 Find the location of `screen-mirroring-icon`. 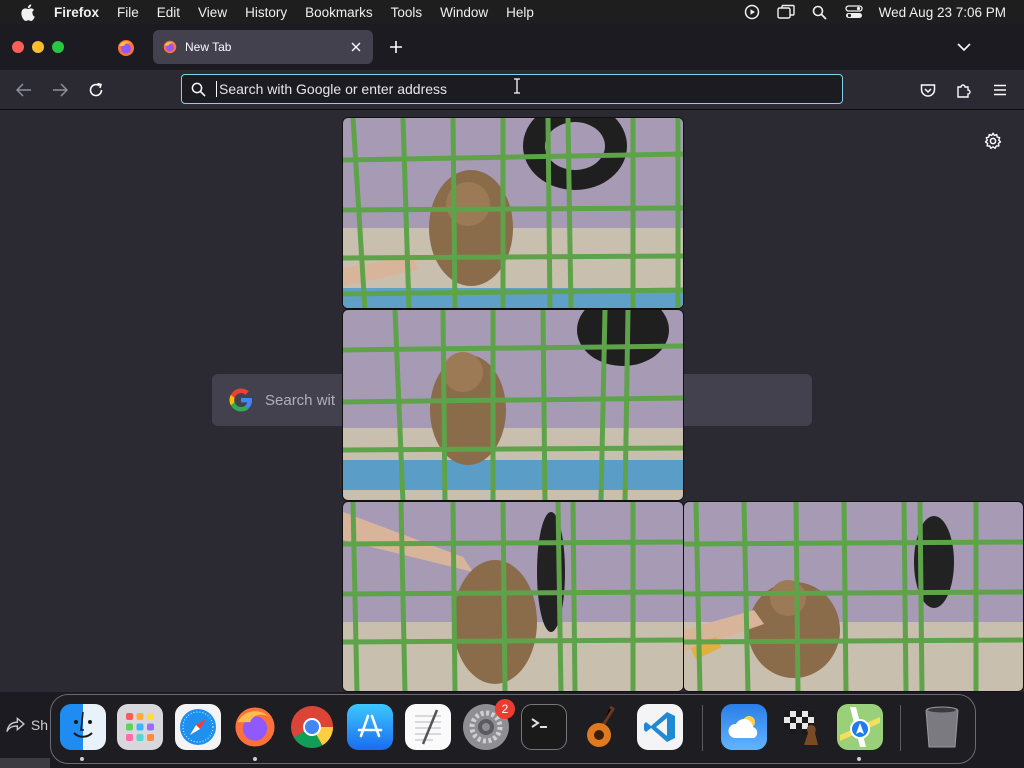

screen-mirroring-icon is located at coordinates (786, 12).